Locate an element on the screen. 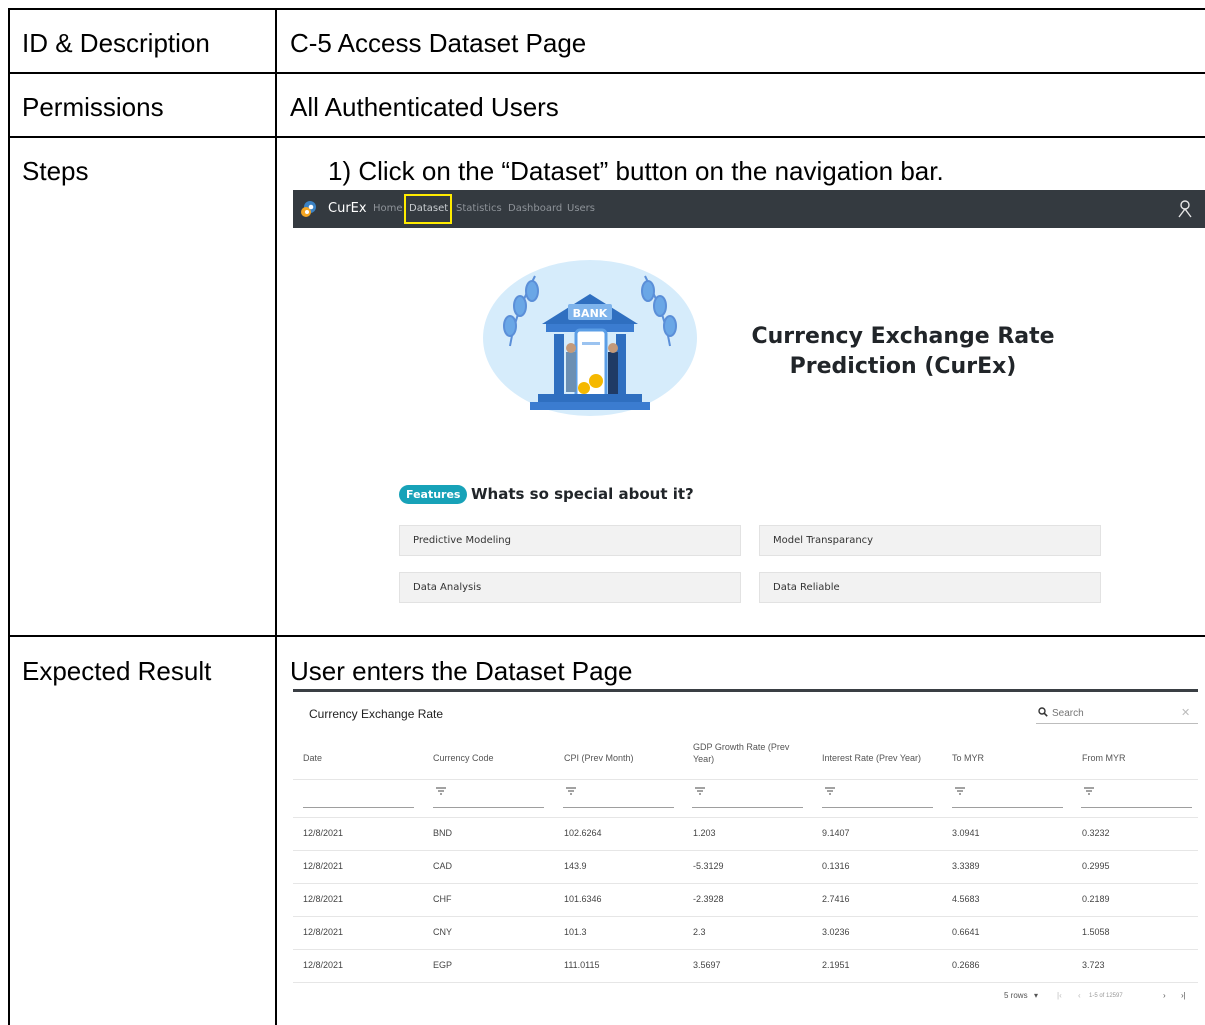 This screenshot has width=1205, height=1025. table-border-left is located at coordinates (9, 516).